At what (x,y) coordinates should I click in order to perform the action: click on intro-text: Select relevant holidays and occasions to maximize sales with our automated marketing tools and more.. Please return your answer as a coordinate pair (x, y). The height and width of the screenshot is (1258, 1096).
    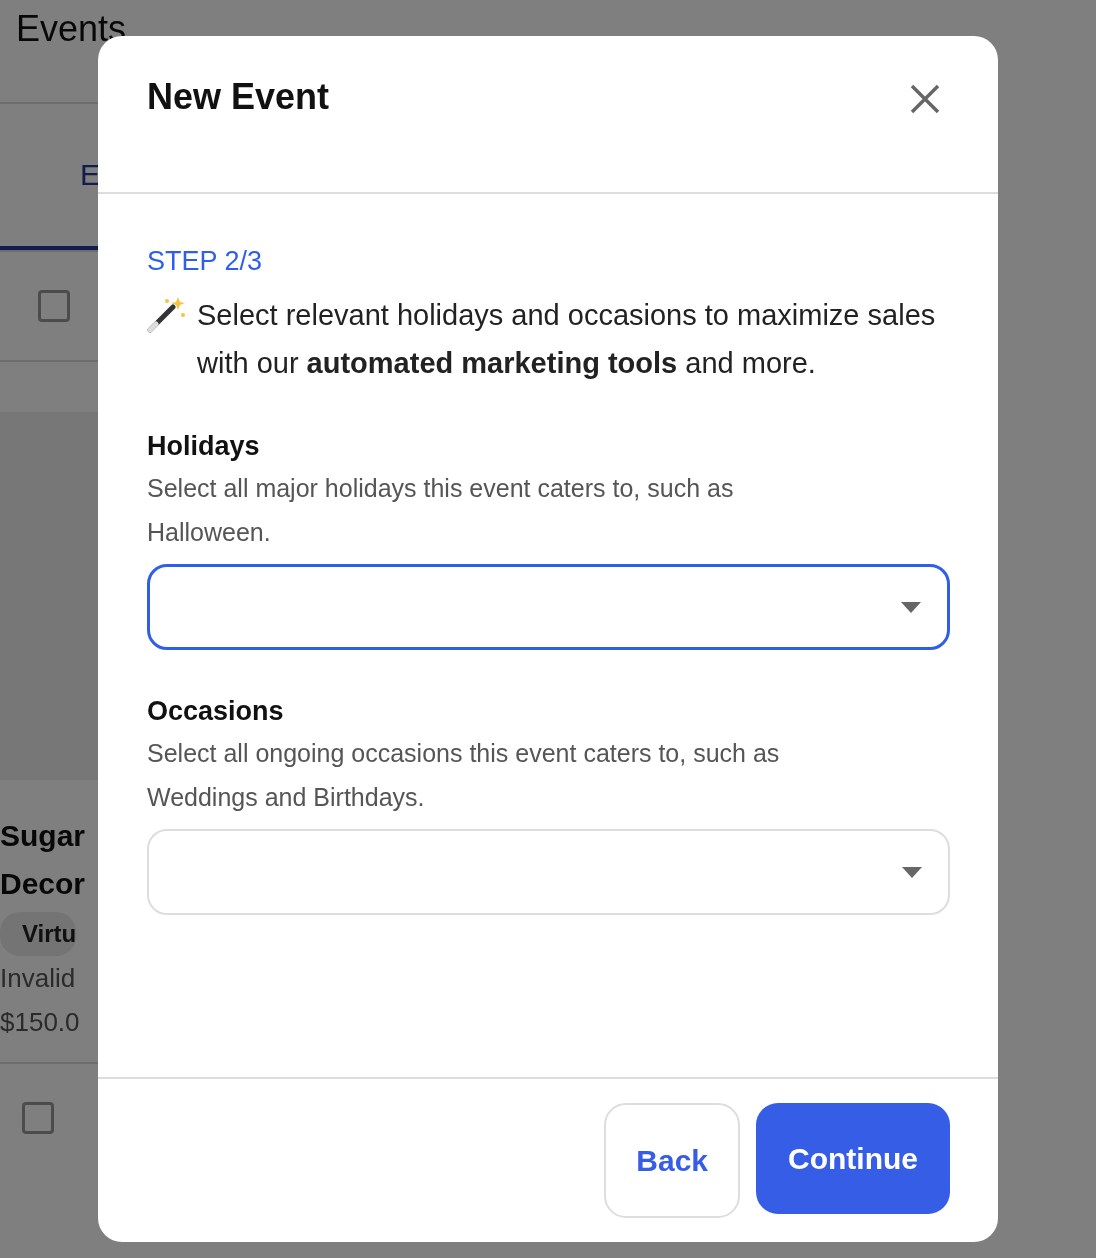
    Looking at the image, I should click on (567, 339).